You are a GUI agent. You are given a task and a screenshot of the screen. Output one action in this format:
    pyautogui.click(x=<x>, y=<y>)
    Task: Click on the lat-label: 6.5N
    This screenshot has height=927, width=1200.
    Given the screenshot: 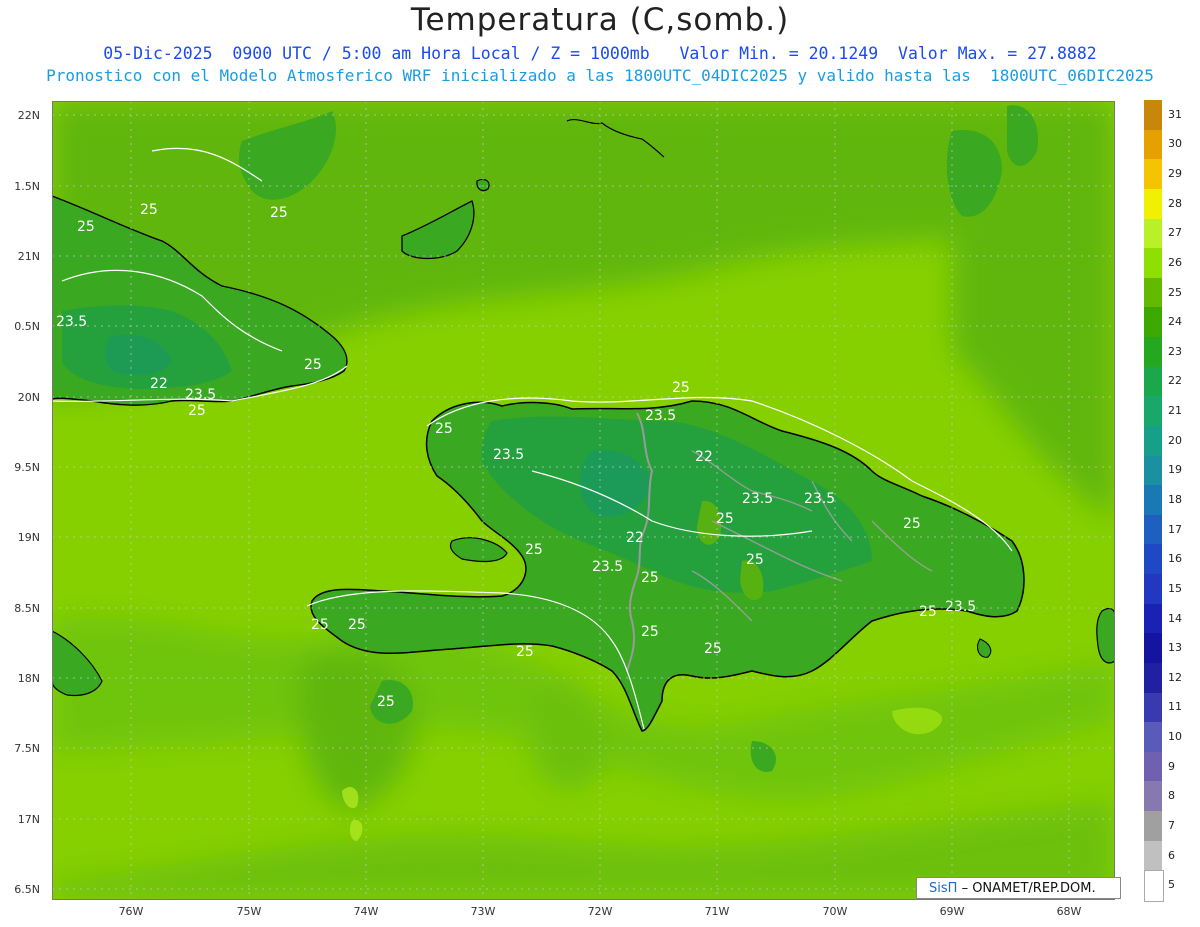 What is the action you would take?
    pyautogui.click(x=27, y=889)
    